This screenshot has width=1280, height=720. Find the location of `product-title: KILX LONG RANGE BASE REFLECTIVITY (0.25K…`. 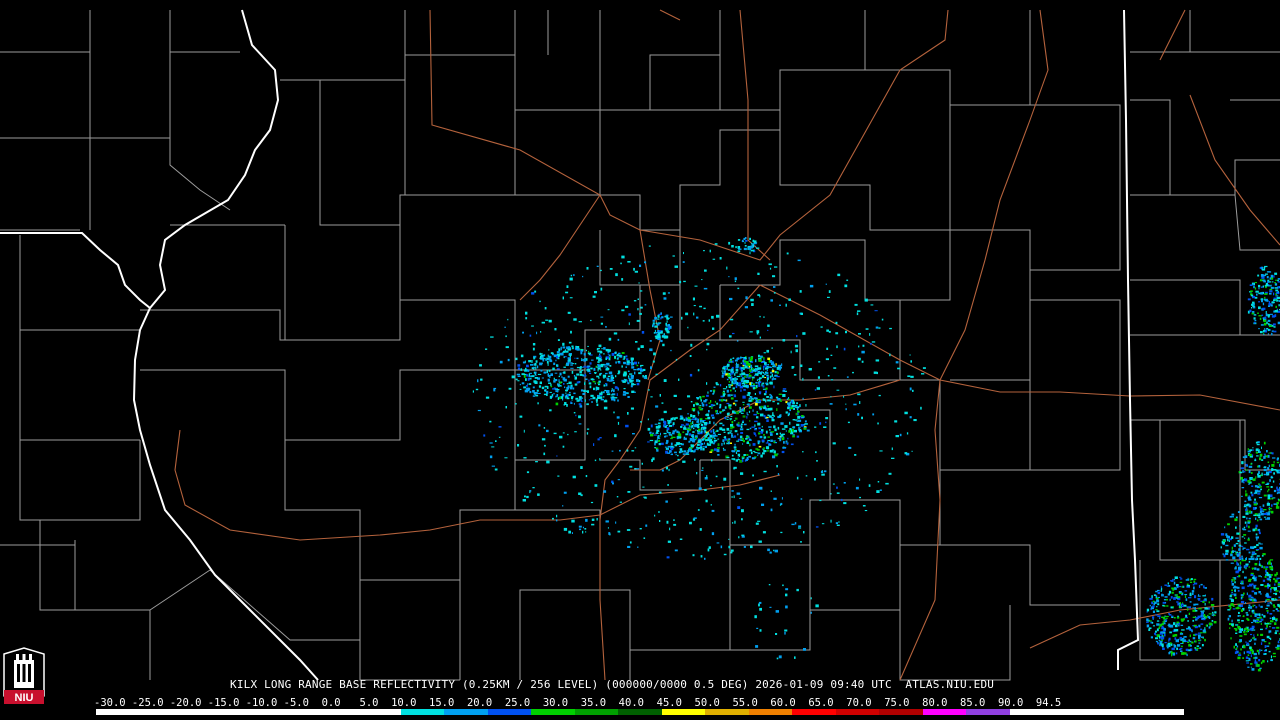

product-title: KILX LONG RANGE BASE REFLECTIVITY (0.25K… is located at coordinates (612, 684).